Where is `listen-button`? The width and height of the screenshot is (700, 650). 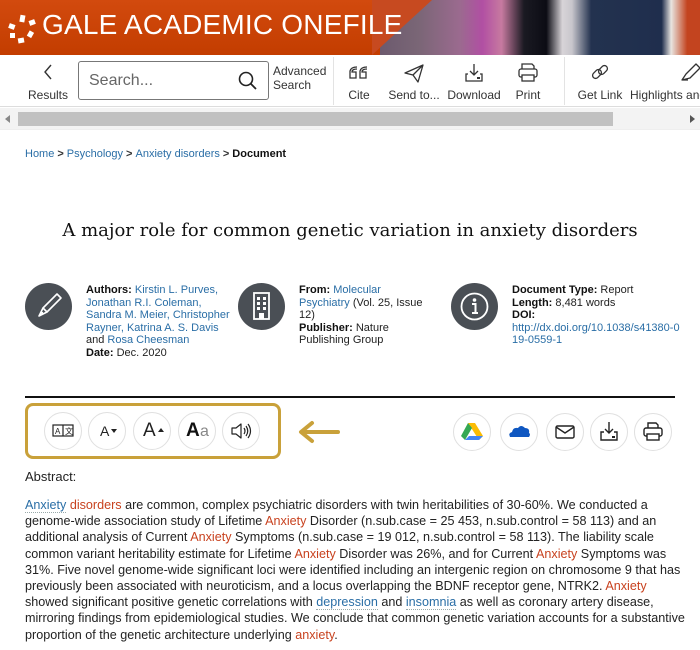 listen-button is located at coordinates (241, 431).